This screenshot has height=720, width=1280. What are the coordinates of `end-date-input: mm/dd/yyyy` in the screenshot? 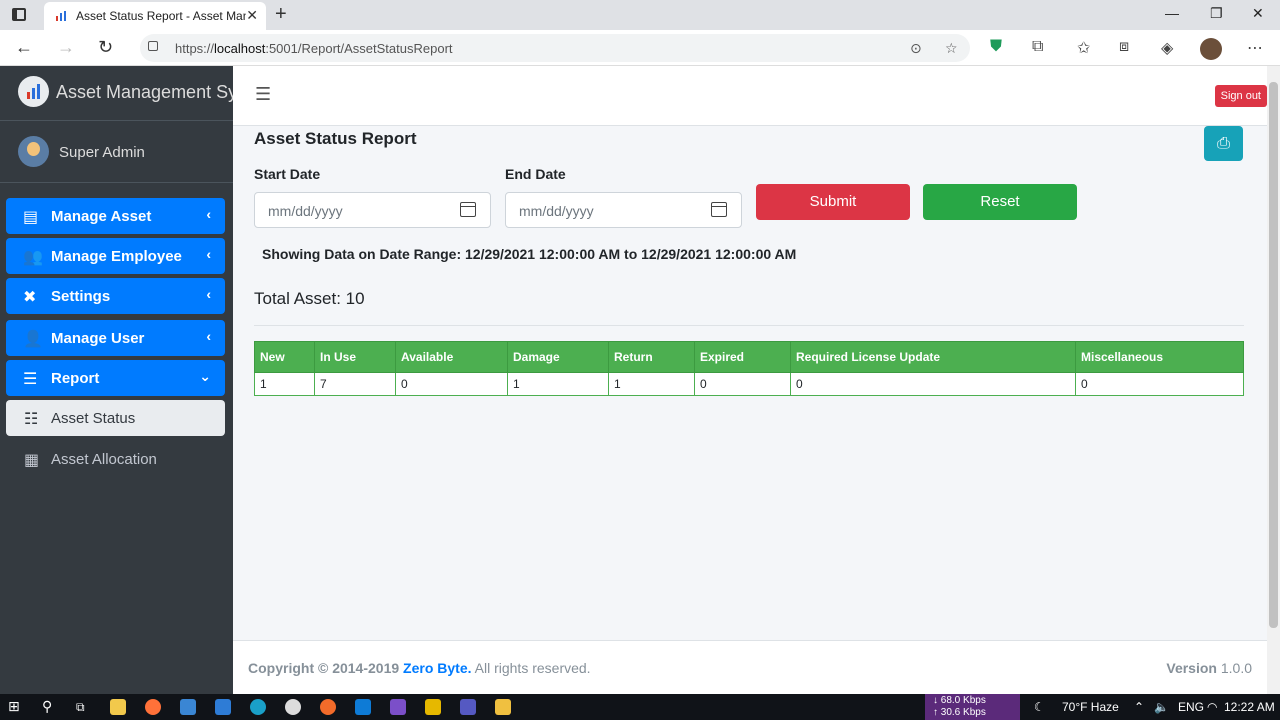 It's located at (623, 210).